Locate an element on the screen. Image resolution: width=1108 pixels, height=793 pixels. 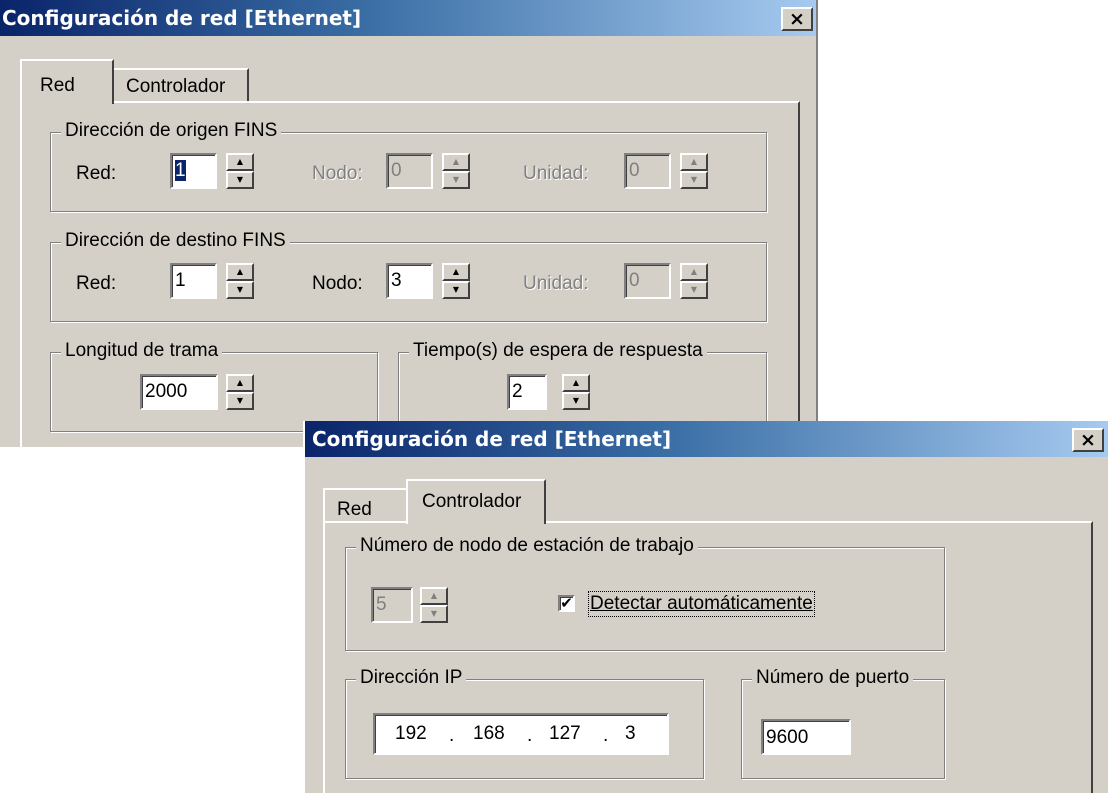
dest-nodo-spinner: 3 ▲ ▼ is located at coordinates (428, 281).